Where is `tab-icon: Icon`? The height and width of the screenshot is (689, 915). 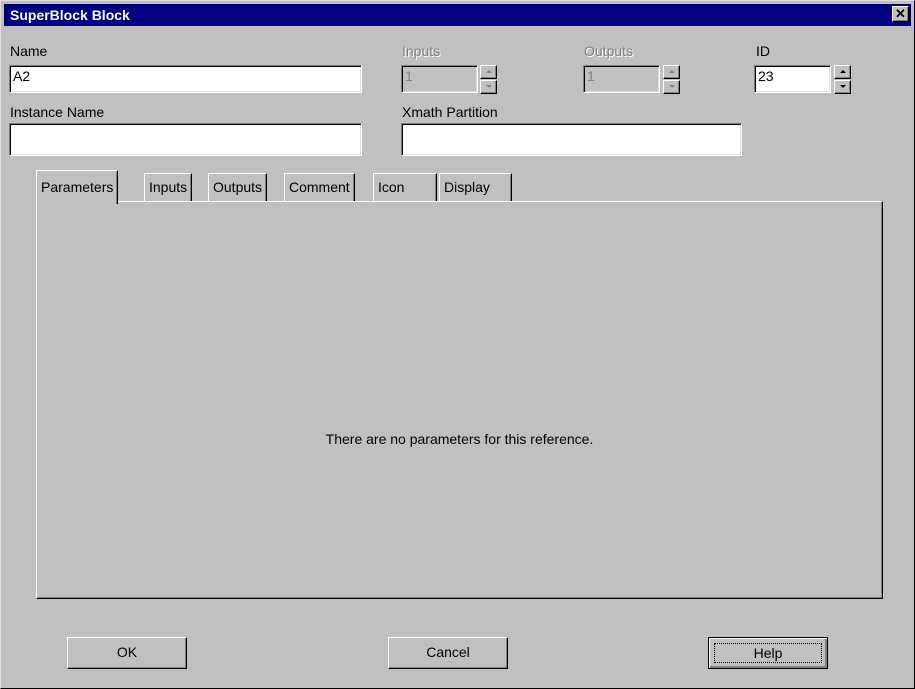
tab-icon: Icon is located at coordinates (405, 187).